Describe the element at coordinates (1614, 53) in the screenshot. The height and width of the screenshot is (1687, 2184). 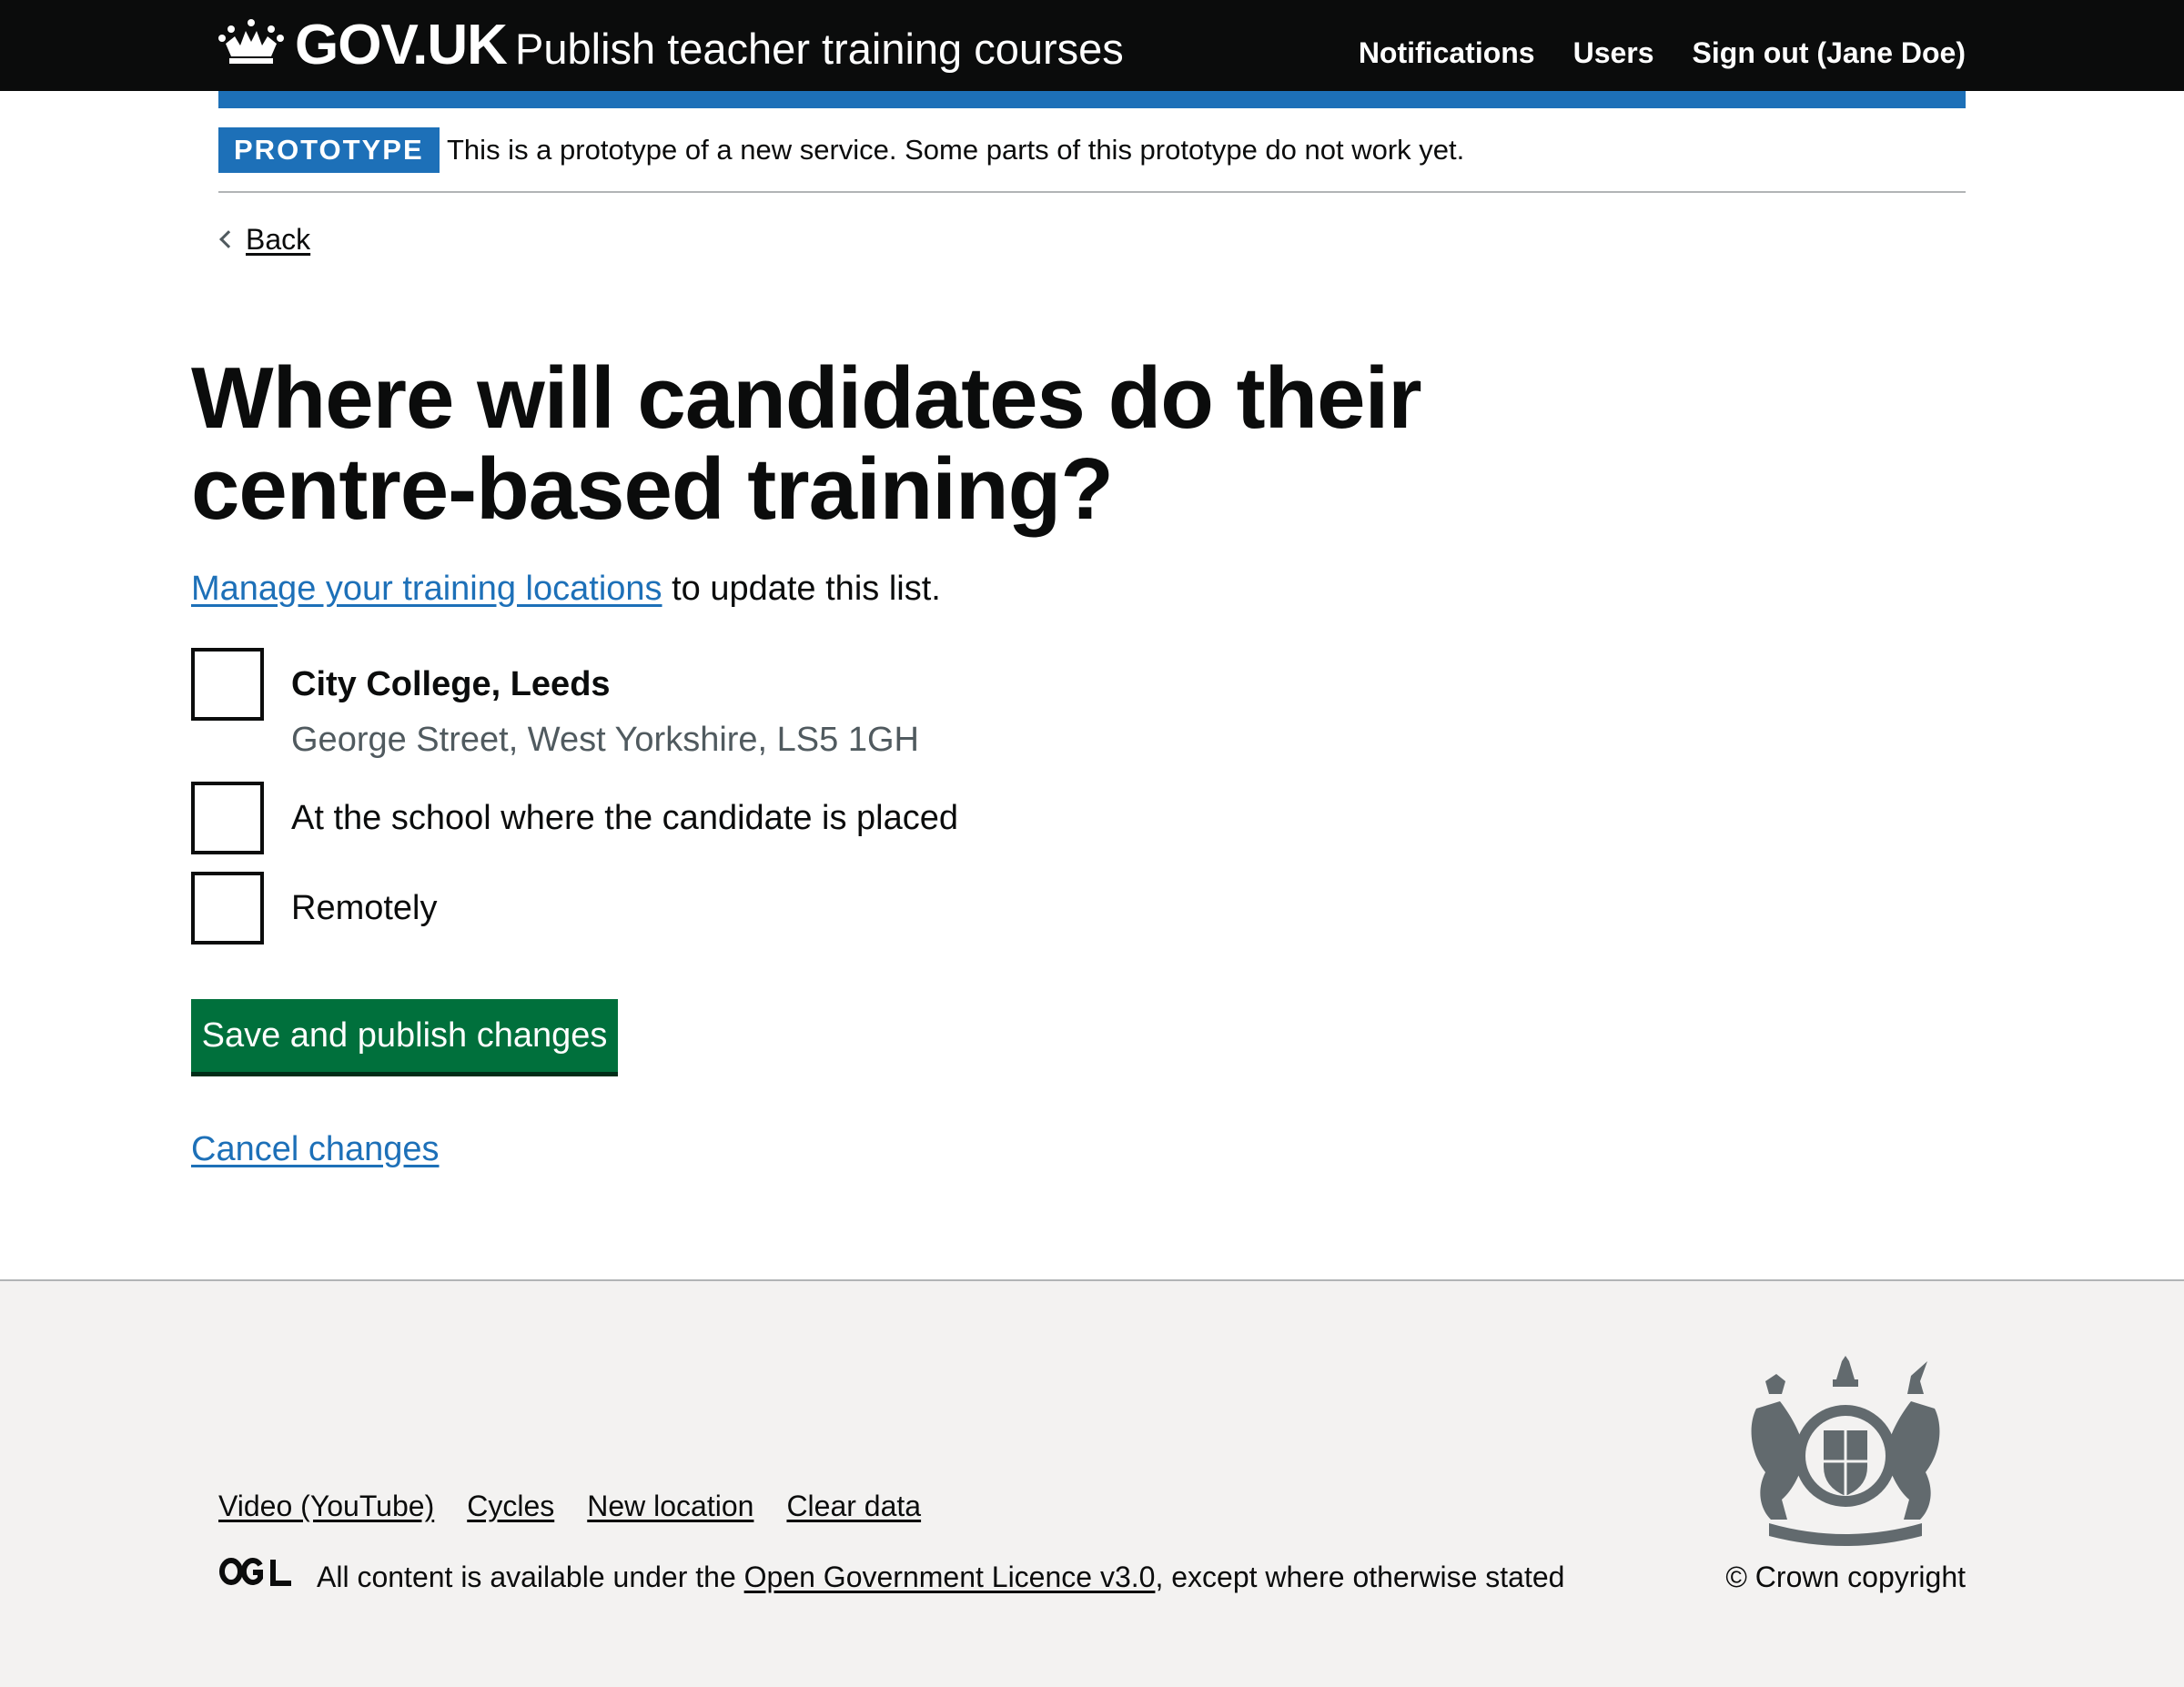
I see `nav-users: Users` at that location.